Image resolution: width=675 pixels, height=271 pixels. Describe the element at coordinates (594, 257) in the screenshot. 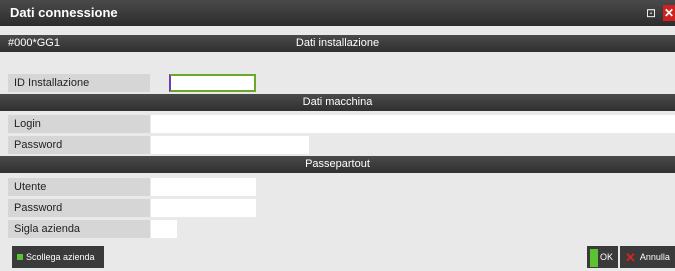

I see `green-bar-icon` at that location.